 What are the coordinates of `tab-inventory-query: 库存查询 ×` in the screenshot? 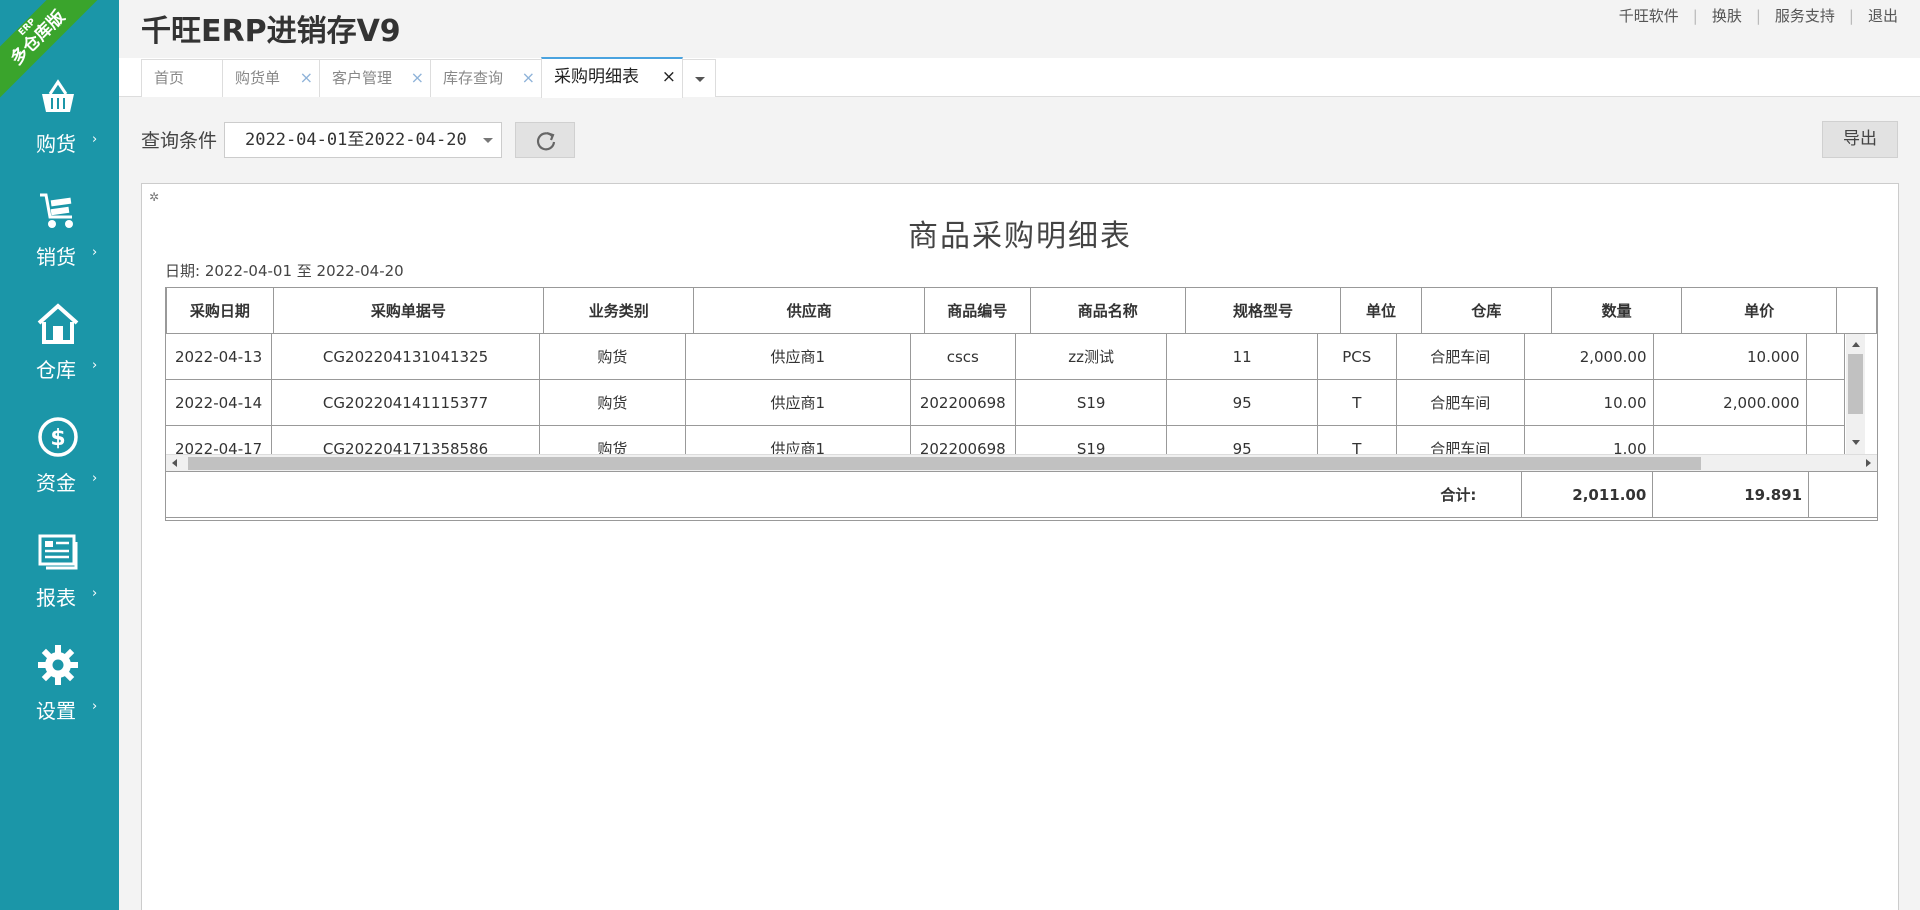 It's located at (486, 78).